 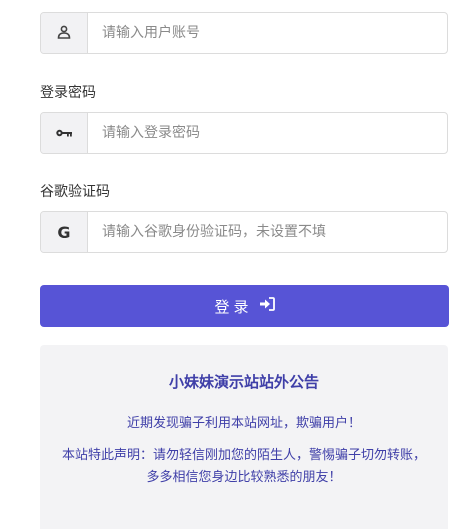 What do you see at coordinates (243, 423) in the screenshot?
I see `notice-line-1: 近期发现骗子利用本站网址，欺骗用户！` at bounding box center [243, 423].